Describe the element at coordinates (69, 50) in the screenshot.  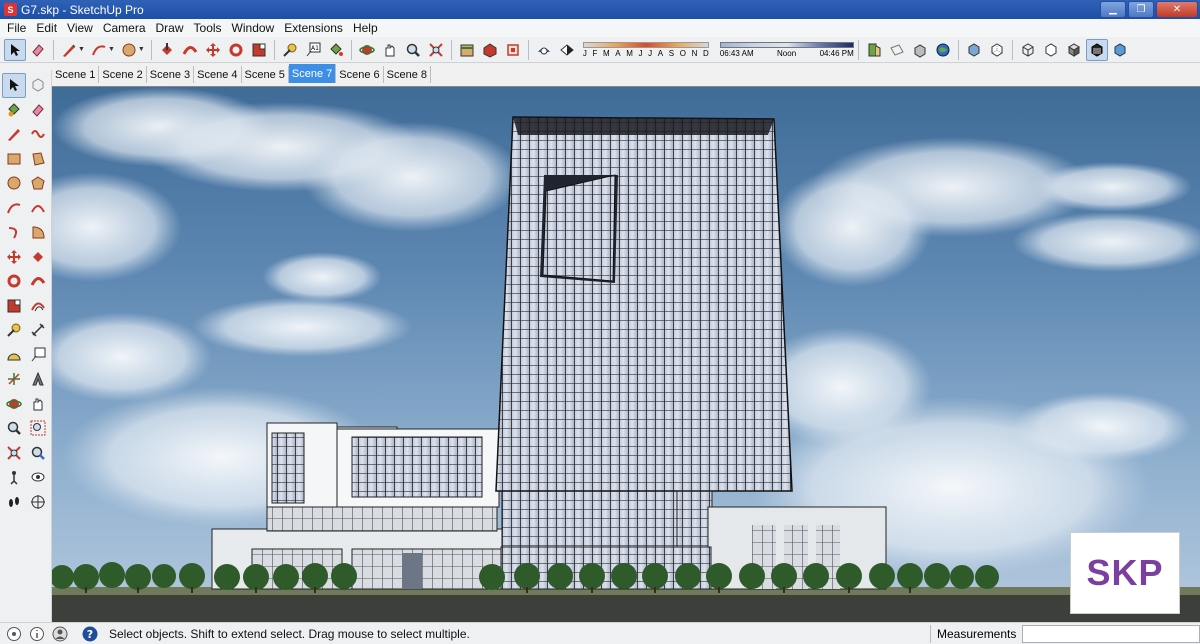
I see `line-tool-button` at that location.